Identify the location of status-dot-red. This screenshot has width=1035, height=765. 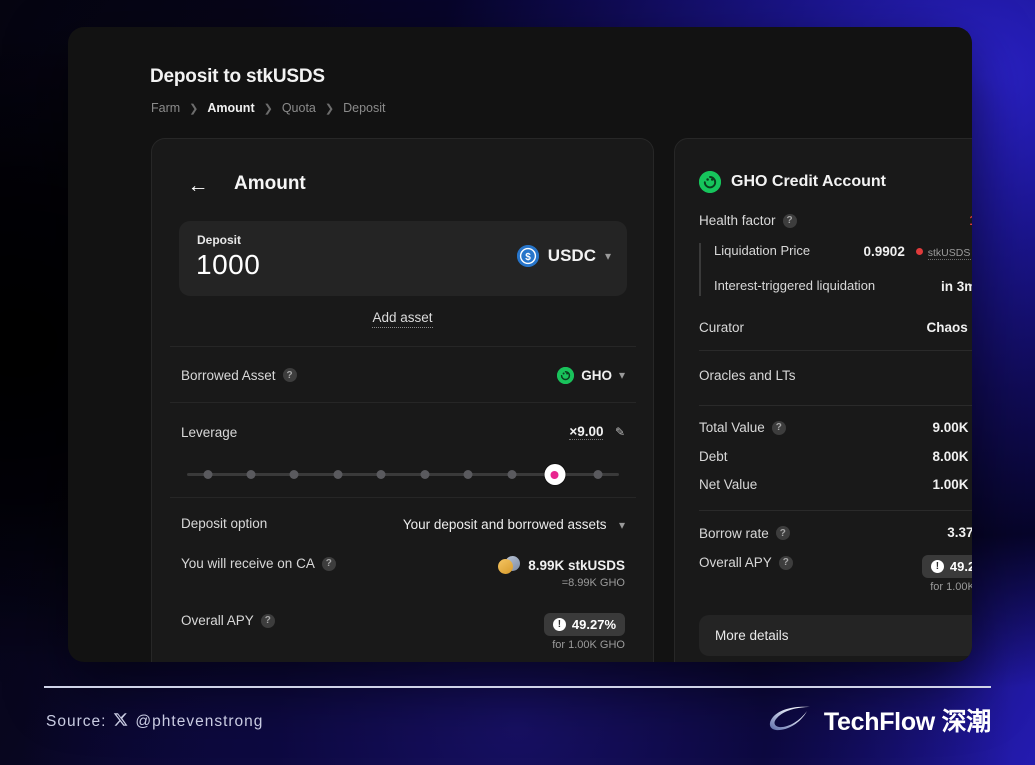
(920, 252).